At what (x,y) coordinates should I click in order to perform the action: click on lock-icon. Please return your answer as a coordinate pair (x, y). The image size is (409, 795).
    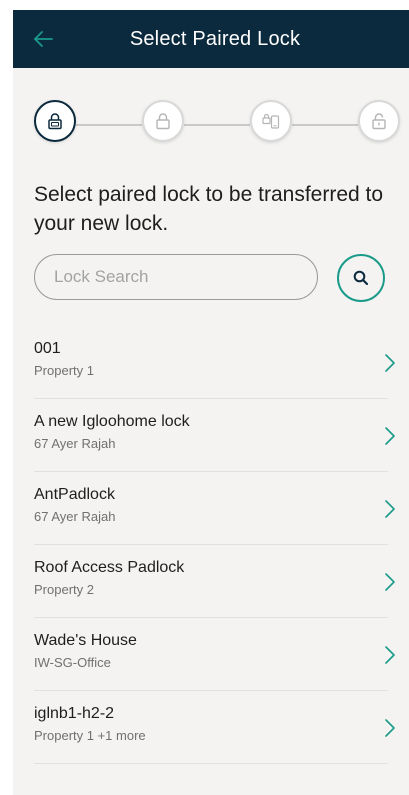
    Looking at the image, I should click on (163, 121).